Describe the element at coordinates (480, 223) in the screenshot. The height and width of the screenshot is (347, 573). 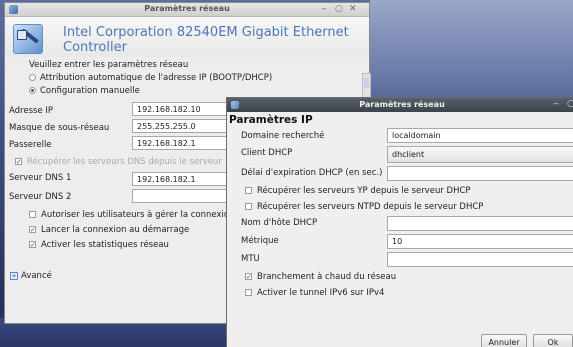
I see `dhcp-hostname-field` at that location.